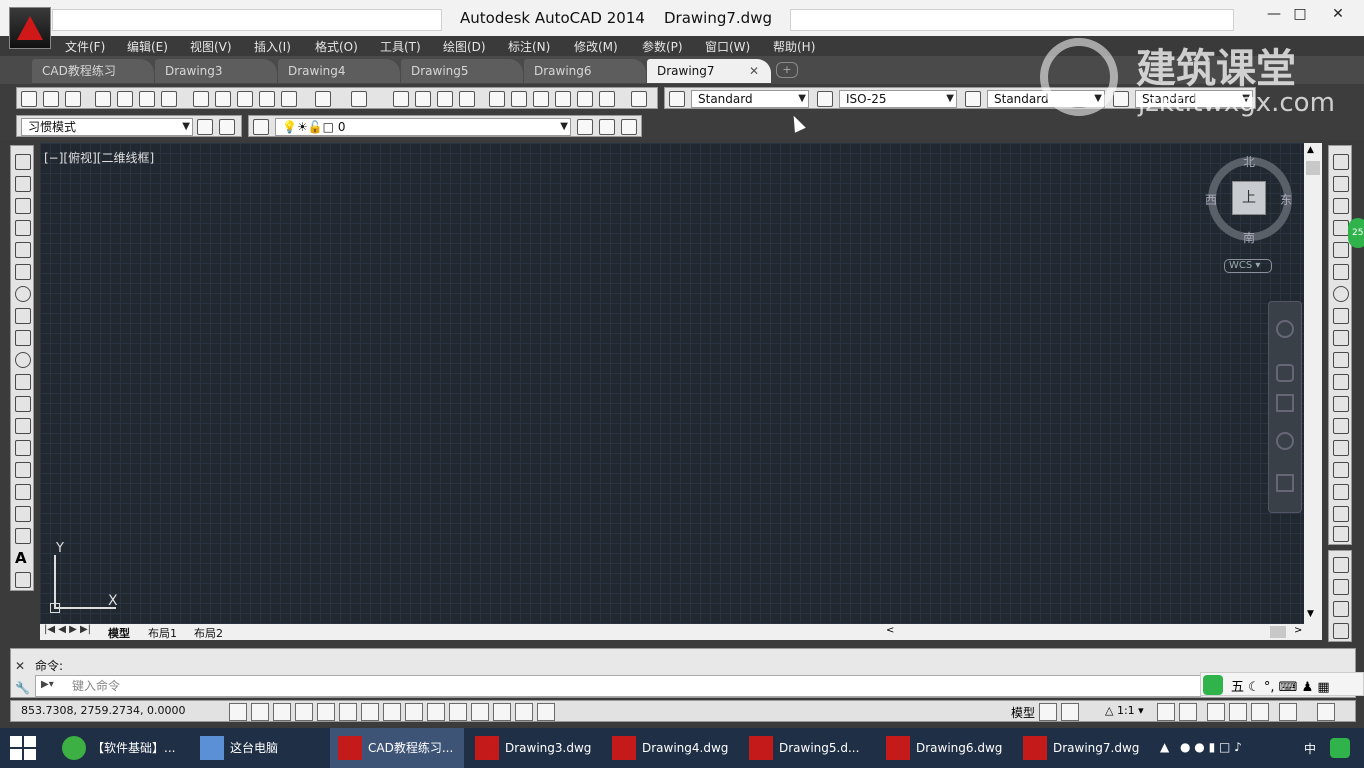  Describe the element at coordinates (585, 127) in the screenshot. I see `make-current-layer-icon` at that location.